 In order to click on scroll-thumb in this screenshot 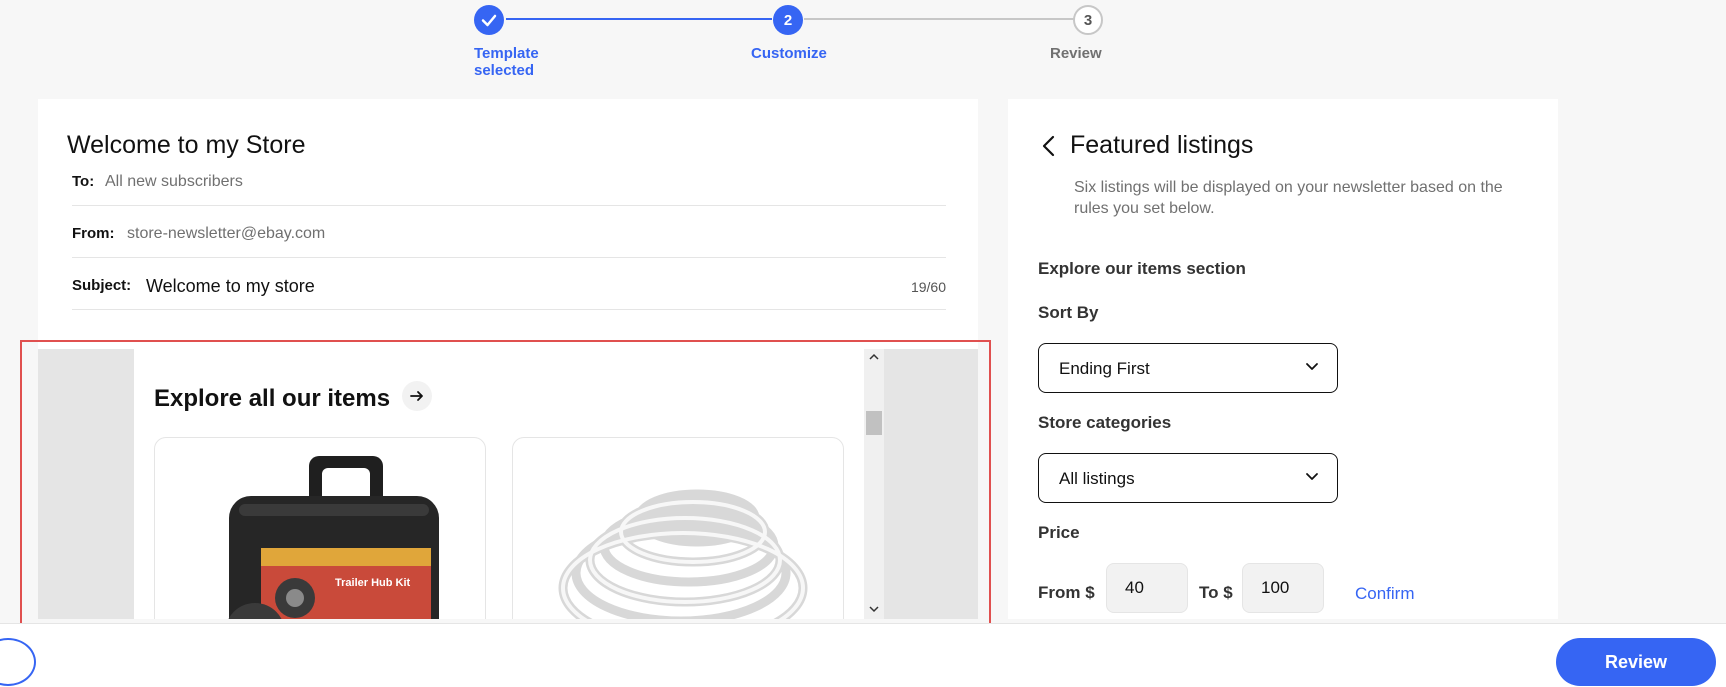, I will do `click(874, 423)`.